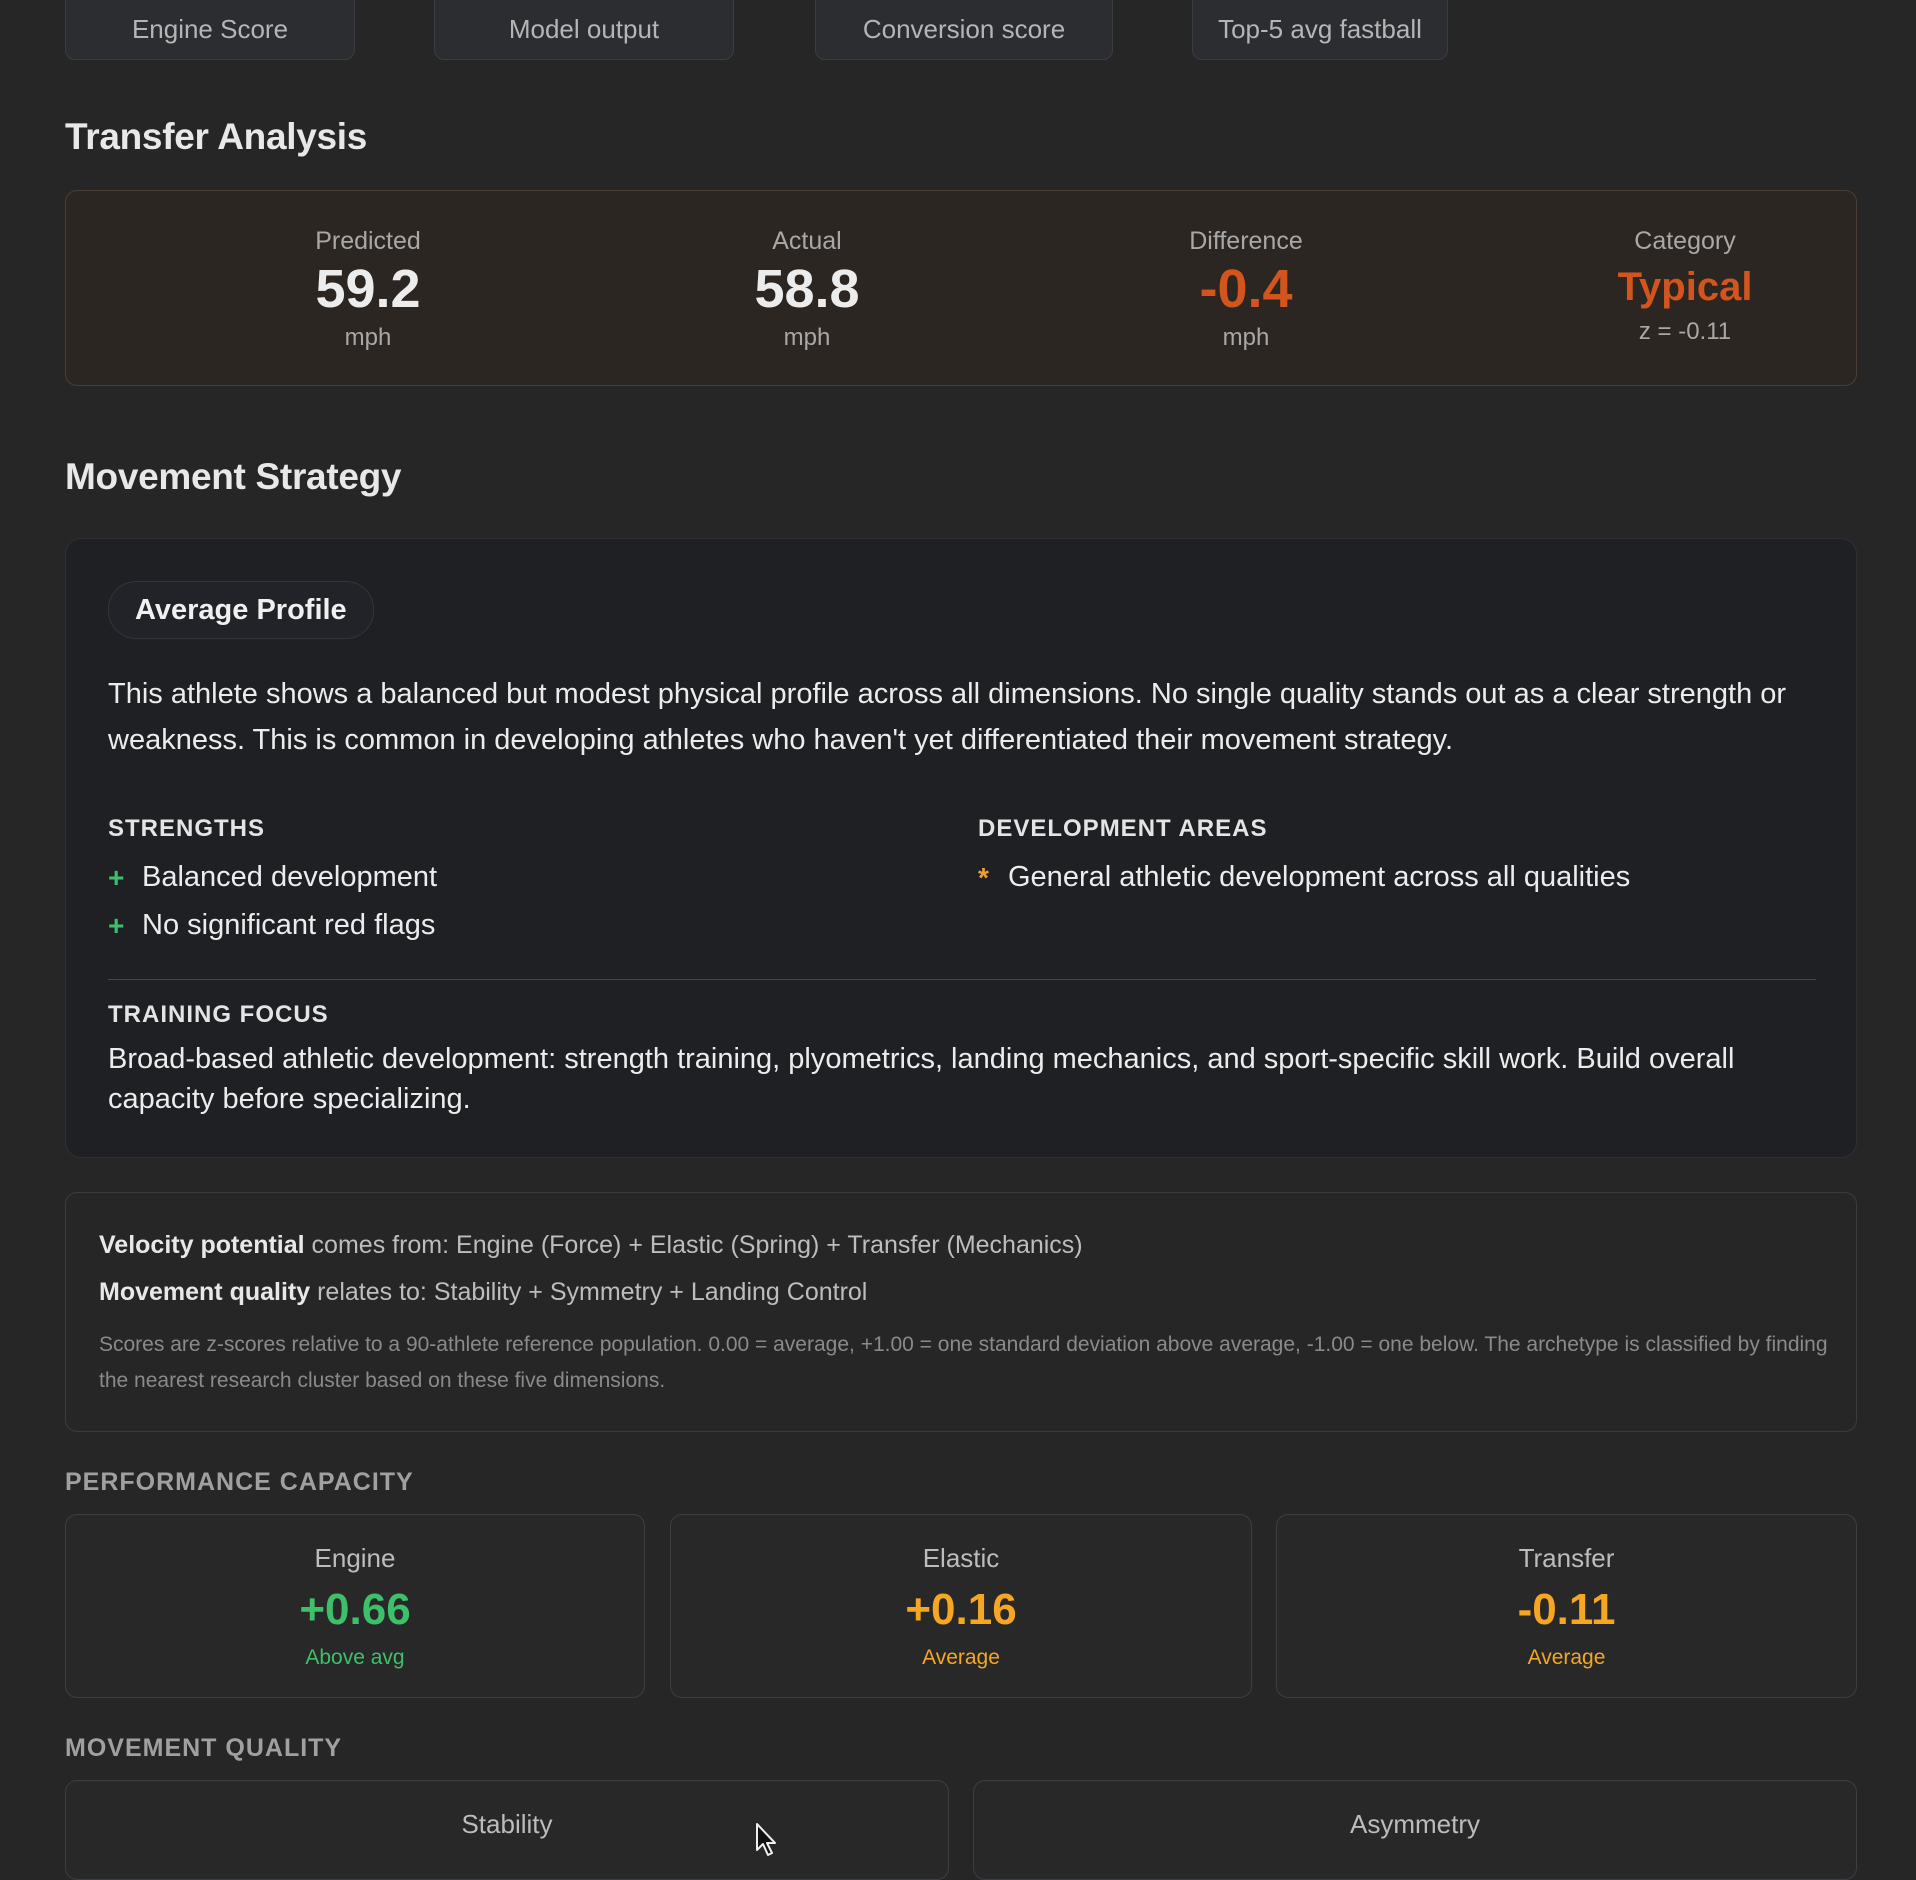 Image resolution: width=1916 pixels, height=1880 pixels. Describe the element at coordinates (807, 241) in the screenshot. I see `actual-label: Actual` at that location.